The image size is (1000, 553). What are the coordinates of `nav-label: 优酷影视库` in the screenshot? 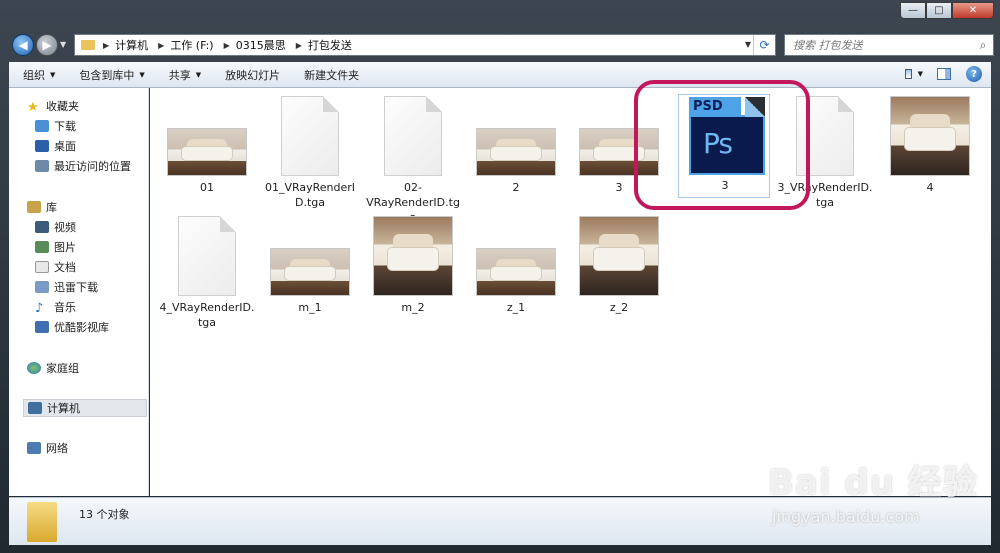 It's located at (81, 327).